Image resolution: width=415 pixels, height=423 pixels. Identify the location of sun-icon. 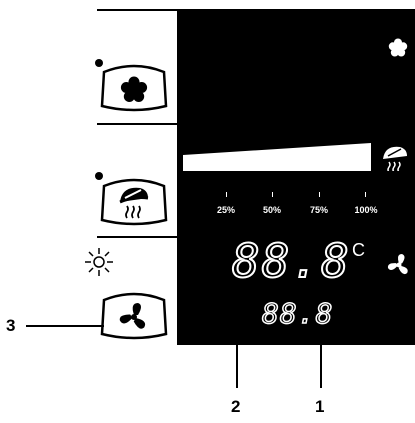
(99, 262).